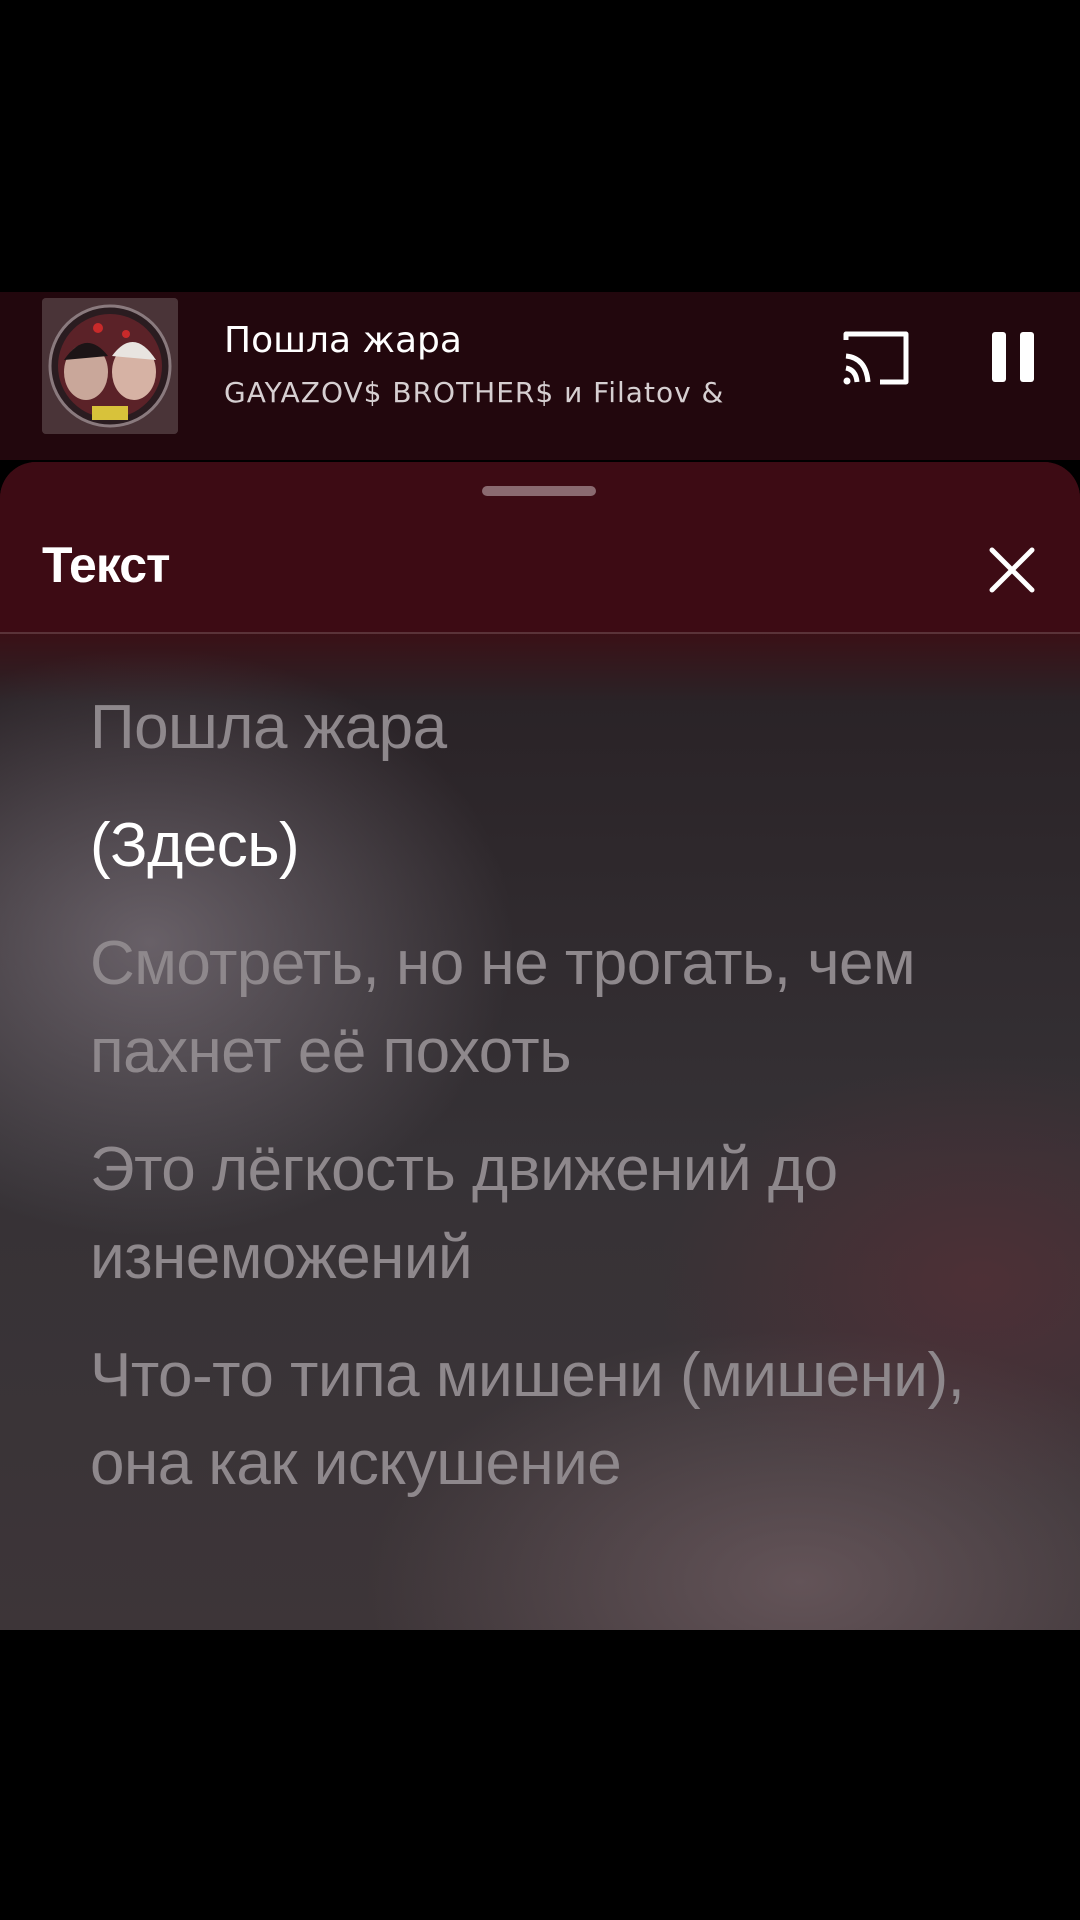 The width and height of the screenshot is (1080, 1920). What do you see at coordinates (560, 846) in the screenshot?
I see `lyric-line-active: (Здесь)` at bounding box center [560, 846].